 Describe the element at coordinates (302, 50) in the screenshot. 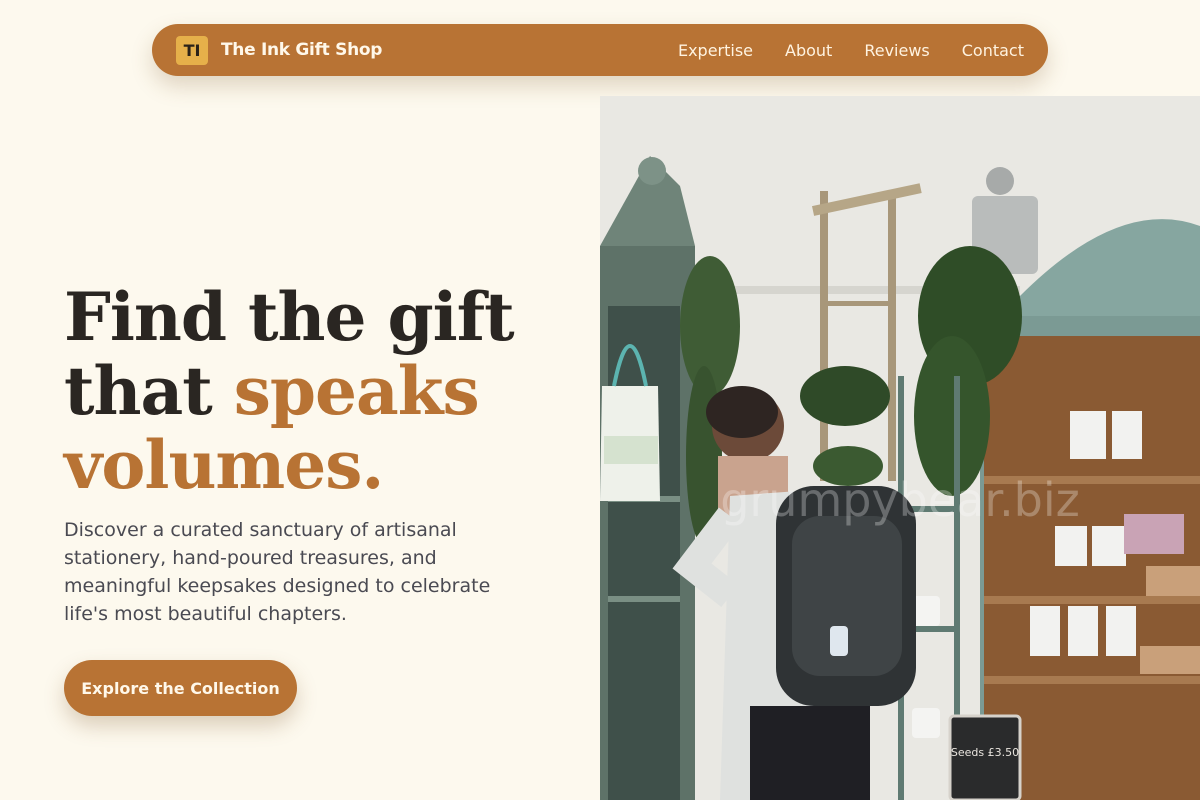

I see `brand-name: The Ink Gift Shop` at that location.